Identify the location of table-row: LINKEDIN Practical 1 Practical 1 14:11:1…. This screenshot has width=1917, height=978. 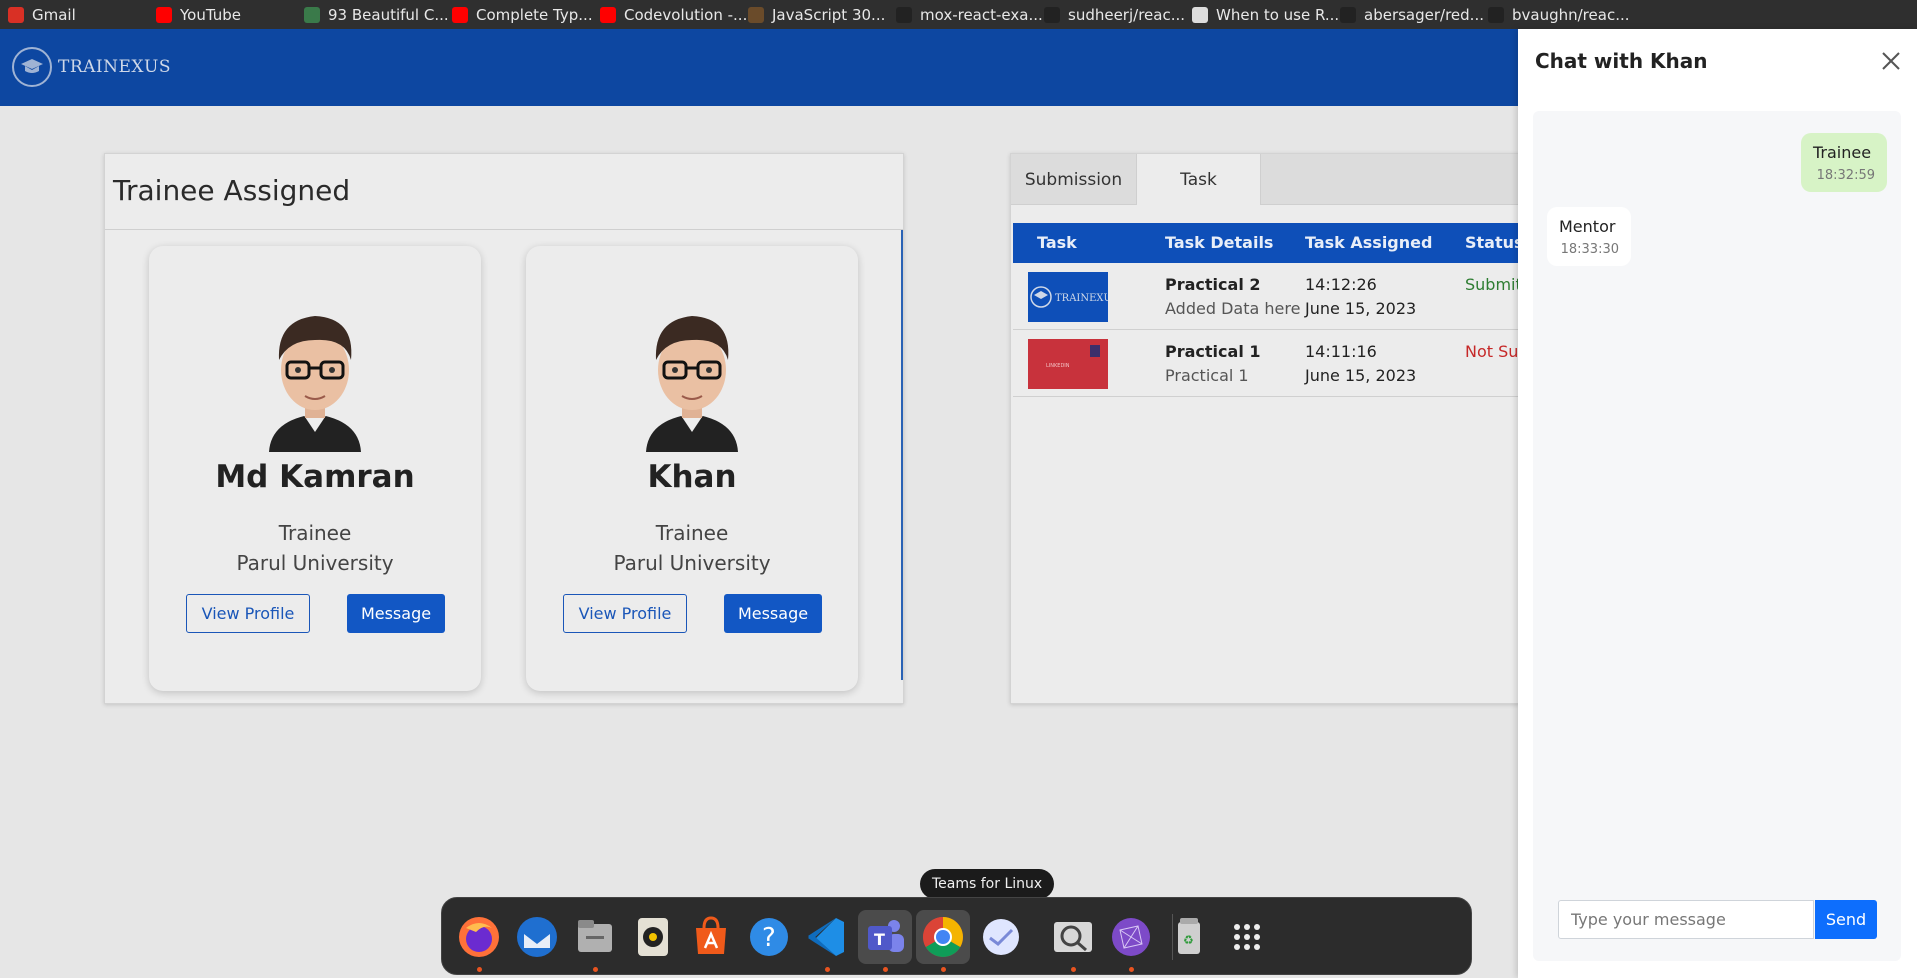
(1266, 363).